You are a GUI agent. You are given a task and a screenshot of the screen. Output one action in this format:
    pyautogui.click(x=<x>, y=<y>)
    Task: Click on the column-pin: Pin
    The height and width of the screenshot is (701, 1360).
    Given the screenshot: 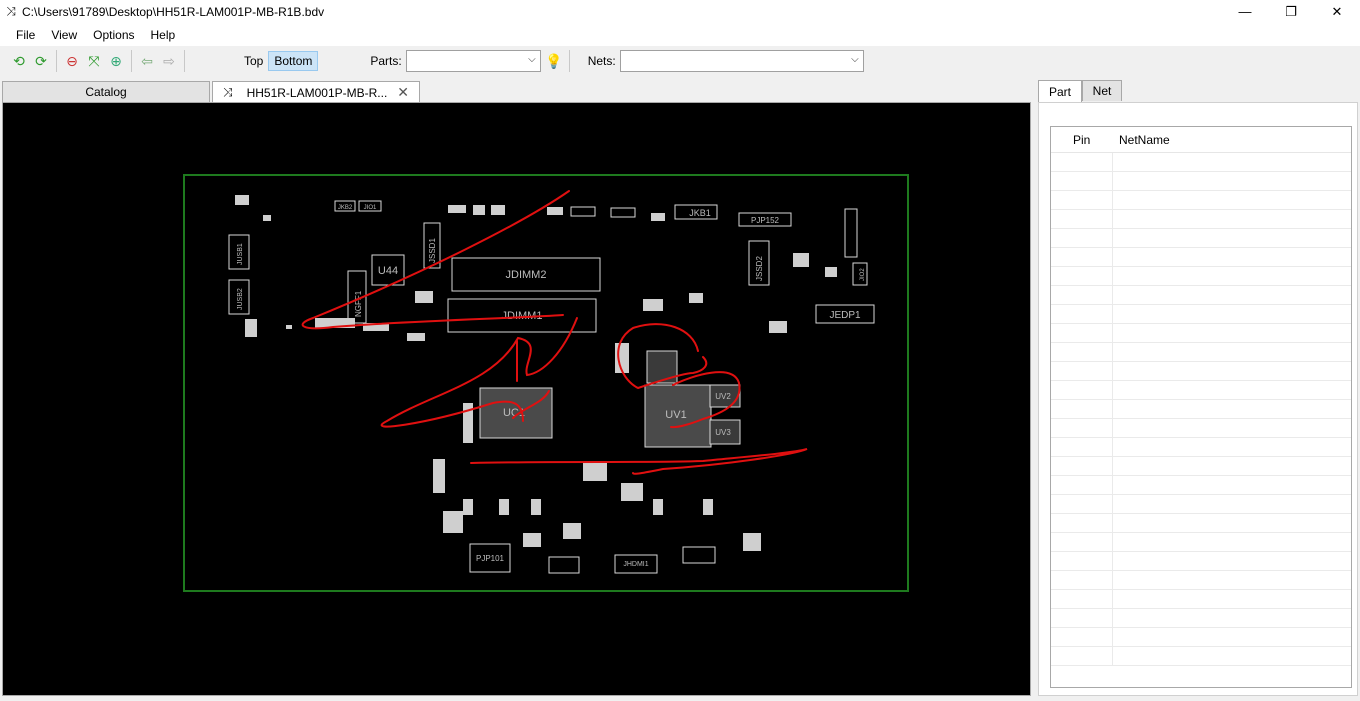 What is the action you would take?
    pyautogui.click(x=1082, y=139)
    